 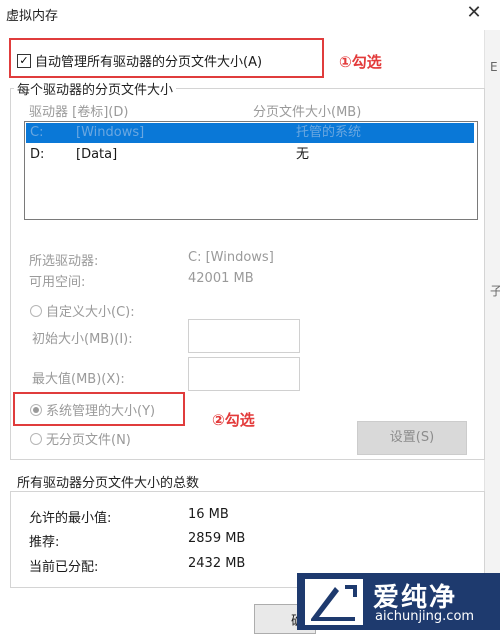 What do you see at coordinates (149, 62) in the screenshot?
I see `auto-manage-label: 自动管理所有驱动器的分页文件大小(A)` at bounding box center [149, 62].